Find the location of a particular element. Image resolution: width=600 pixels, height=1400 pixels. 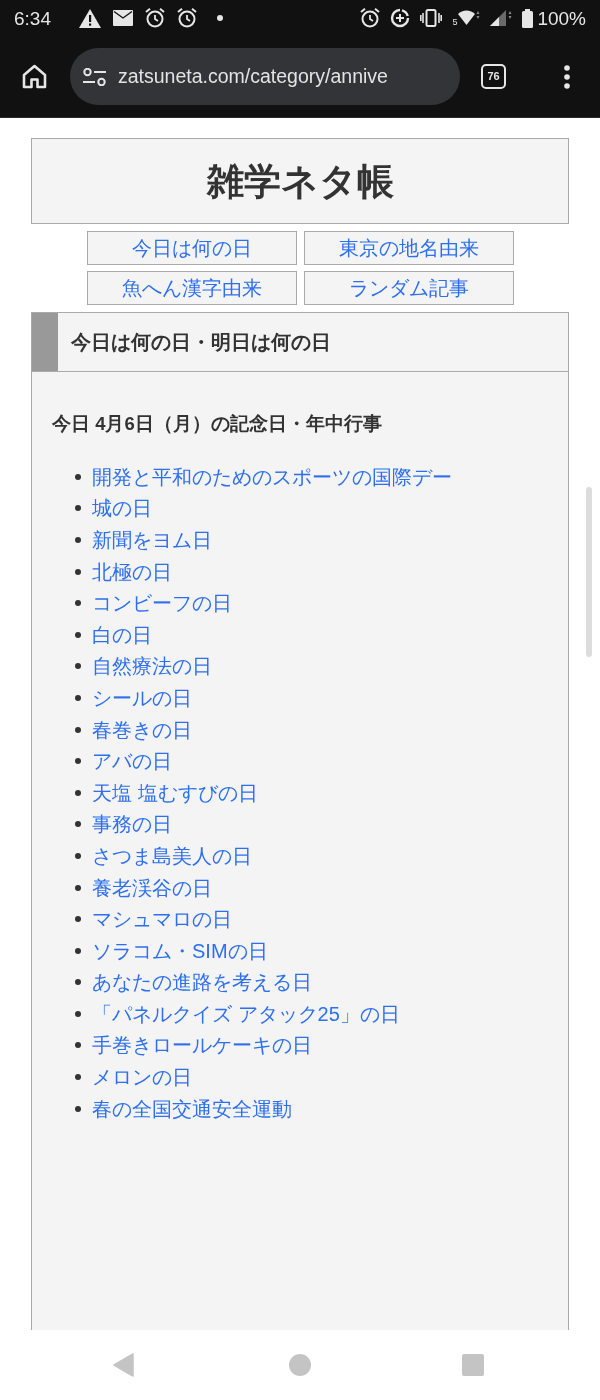

battery-icon is located at coordinates (528, 18).